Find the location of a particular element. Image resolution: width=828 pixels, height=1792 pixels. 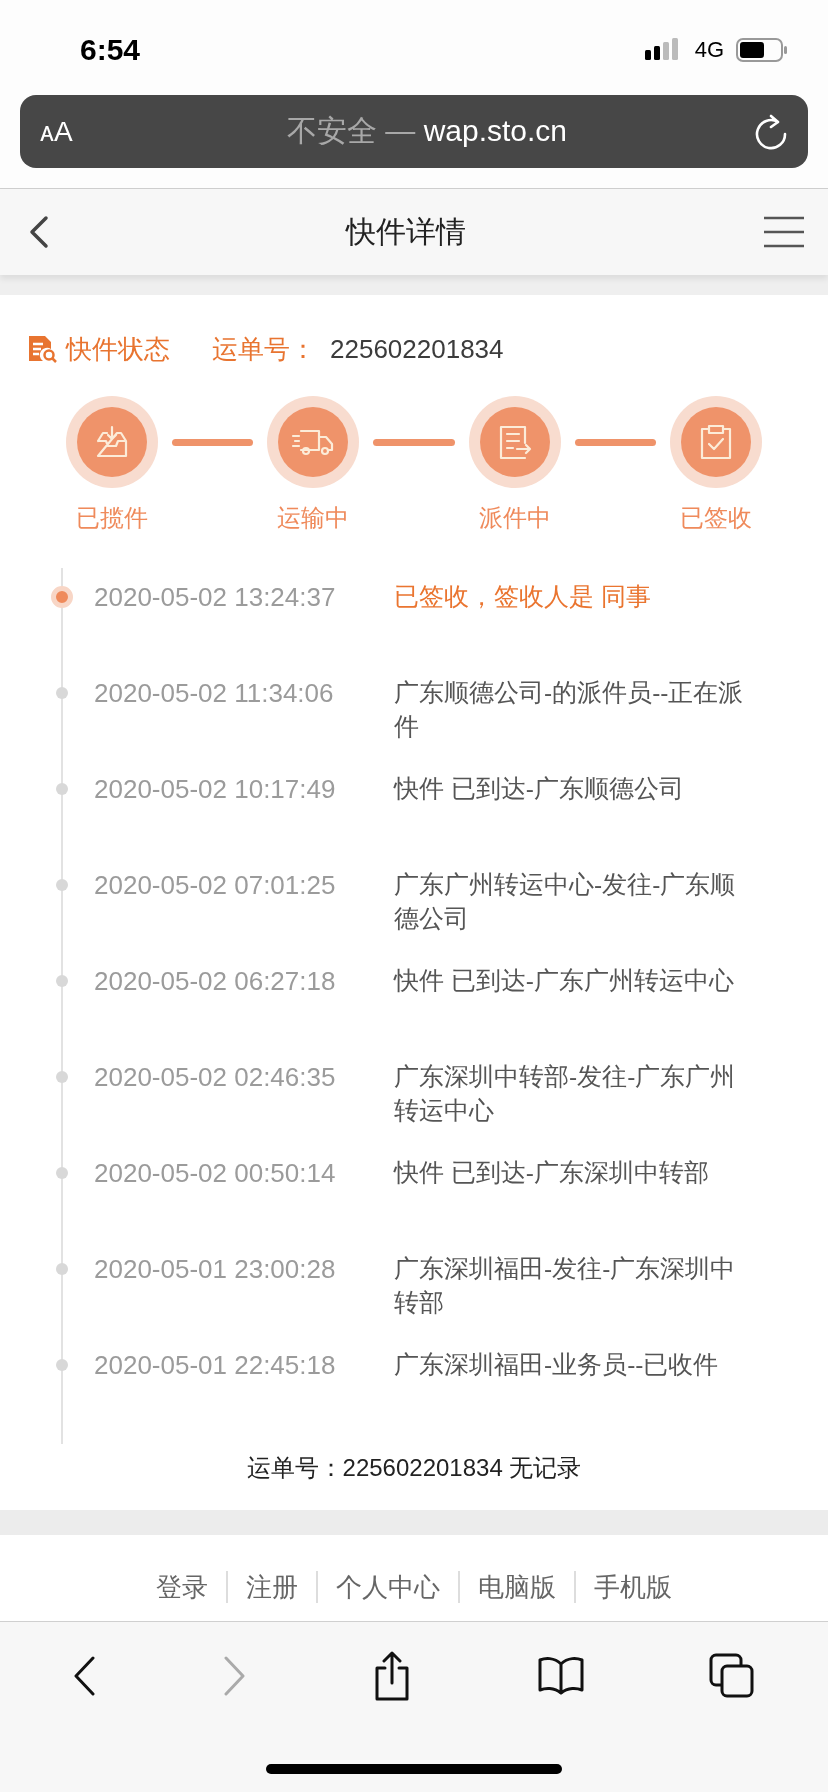

event-description: 广东广州转运中心-发往-广东顺德公司 is located at coordinates (565, 902).